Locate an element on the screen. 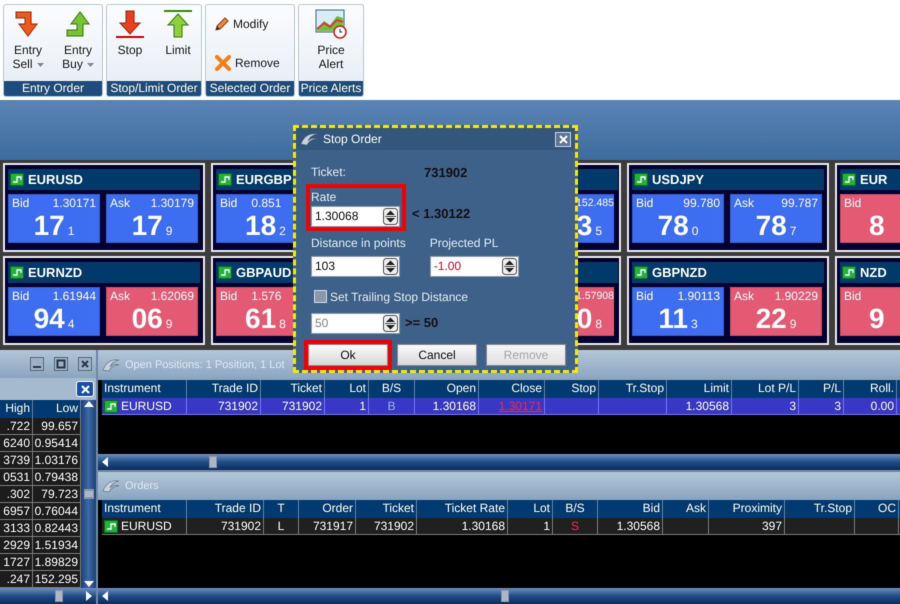 This screenshot has width=900, height=604. pip-digits: 17 is located at coordinates (49, 225).